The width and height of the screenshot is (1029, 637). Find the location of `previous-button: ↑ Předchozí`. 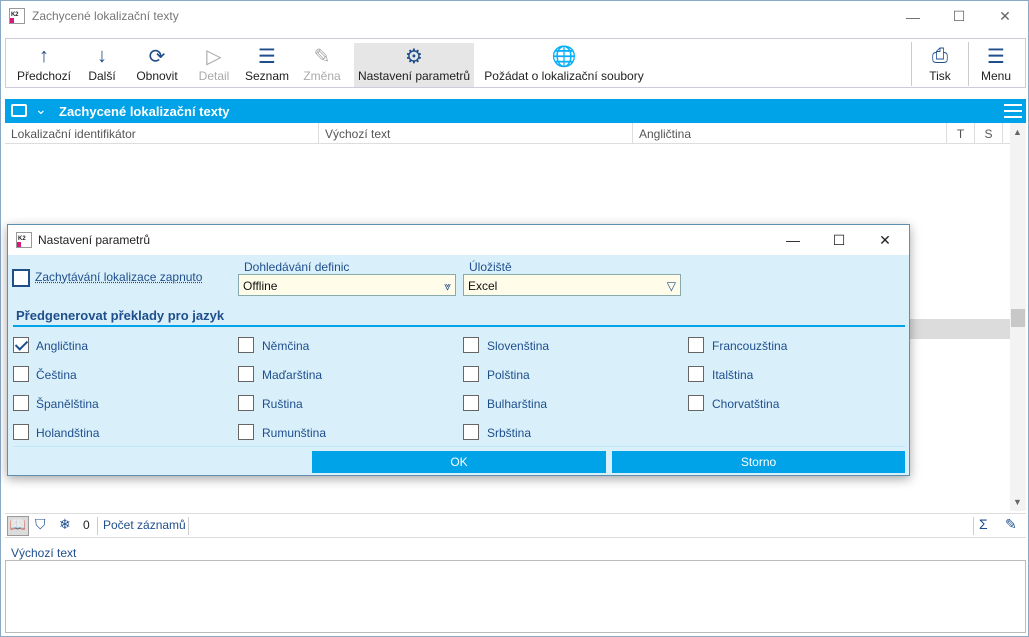

previous-button: ↑ Předchozí is located at coordinates (44, 65).